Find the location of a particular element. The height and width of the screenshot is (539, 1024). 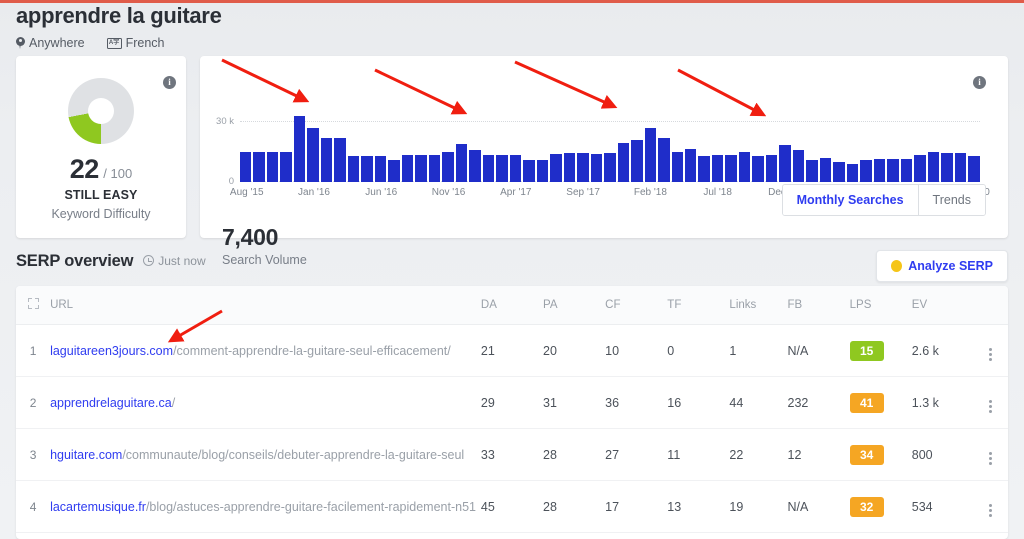

column-da: DA is located at coordinates (512, 305).